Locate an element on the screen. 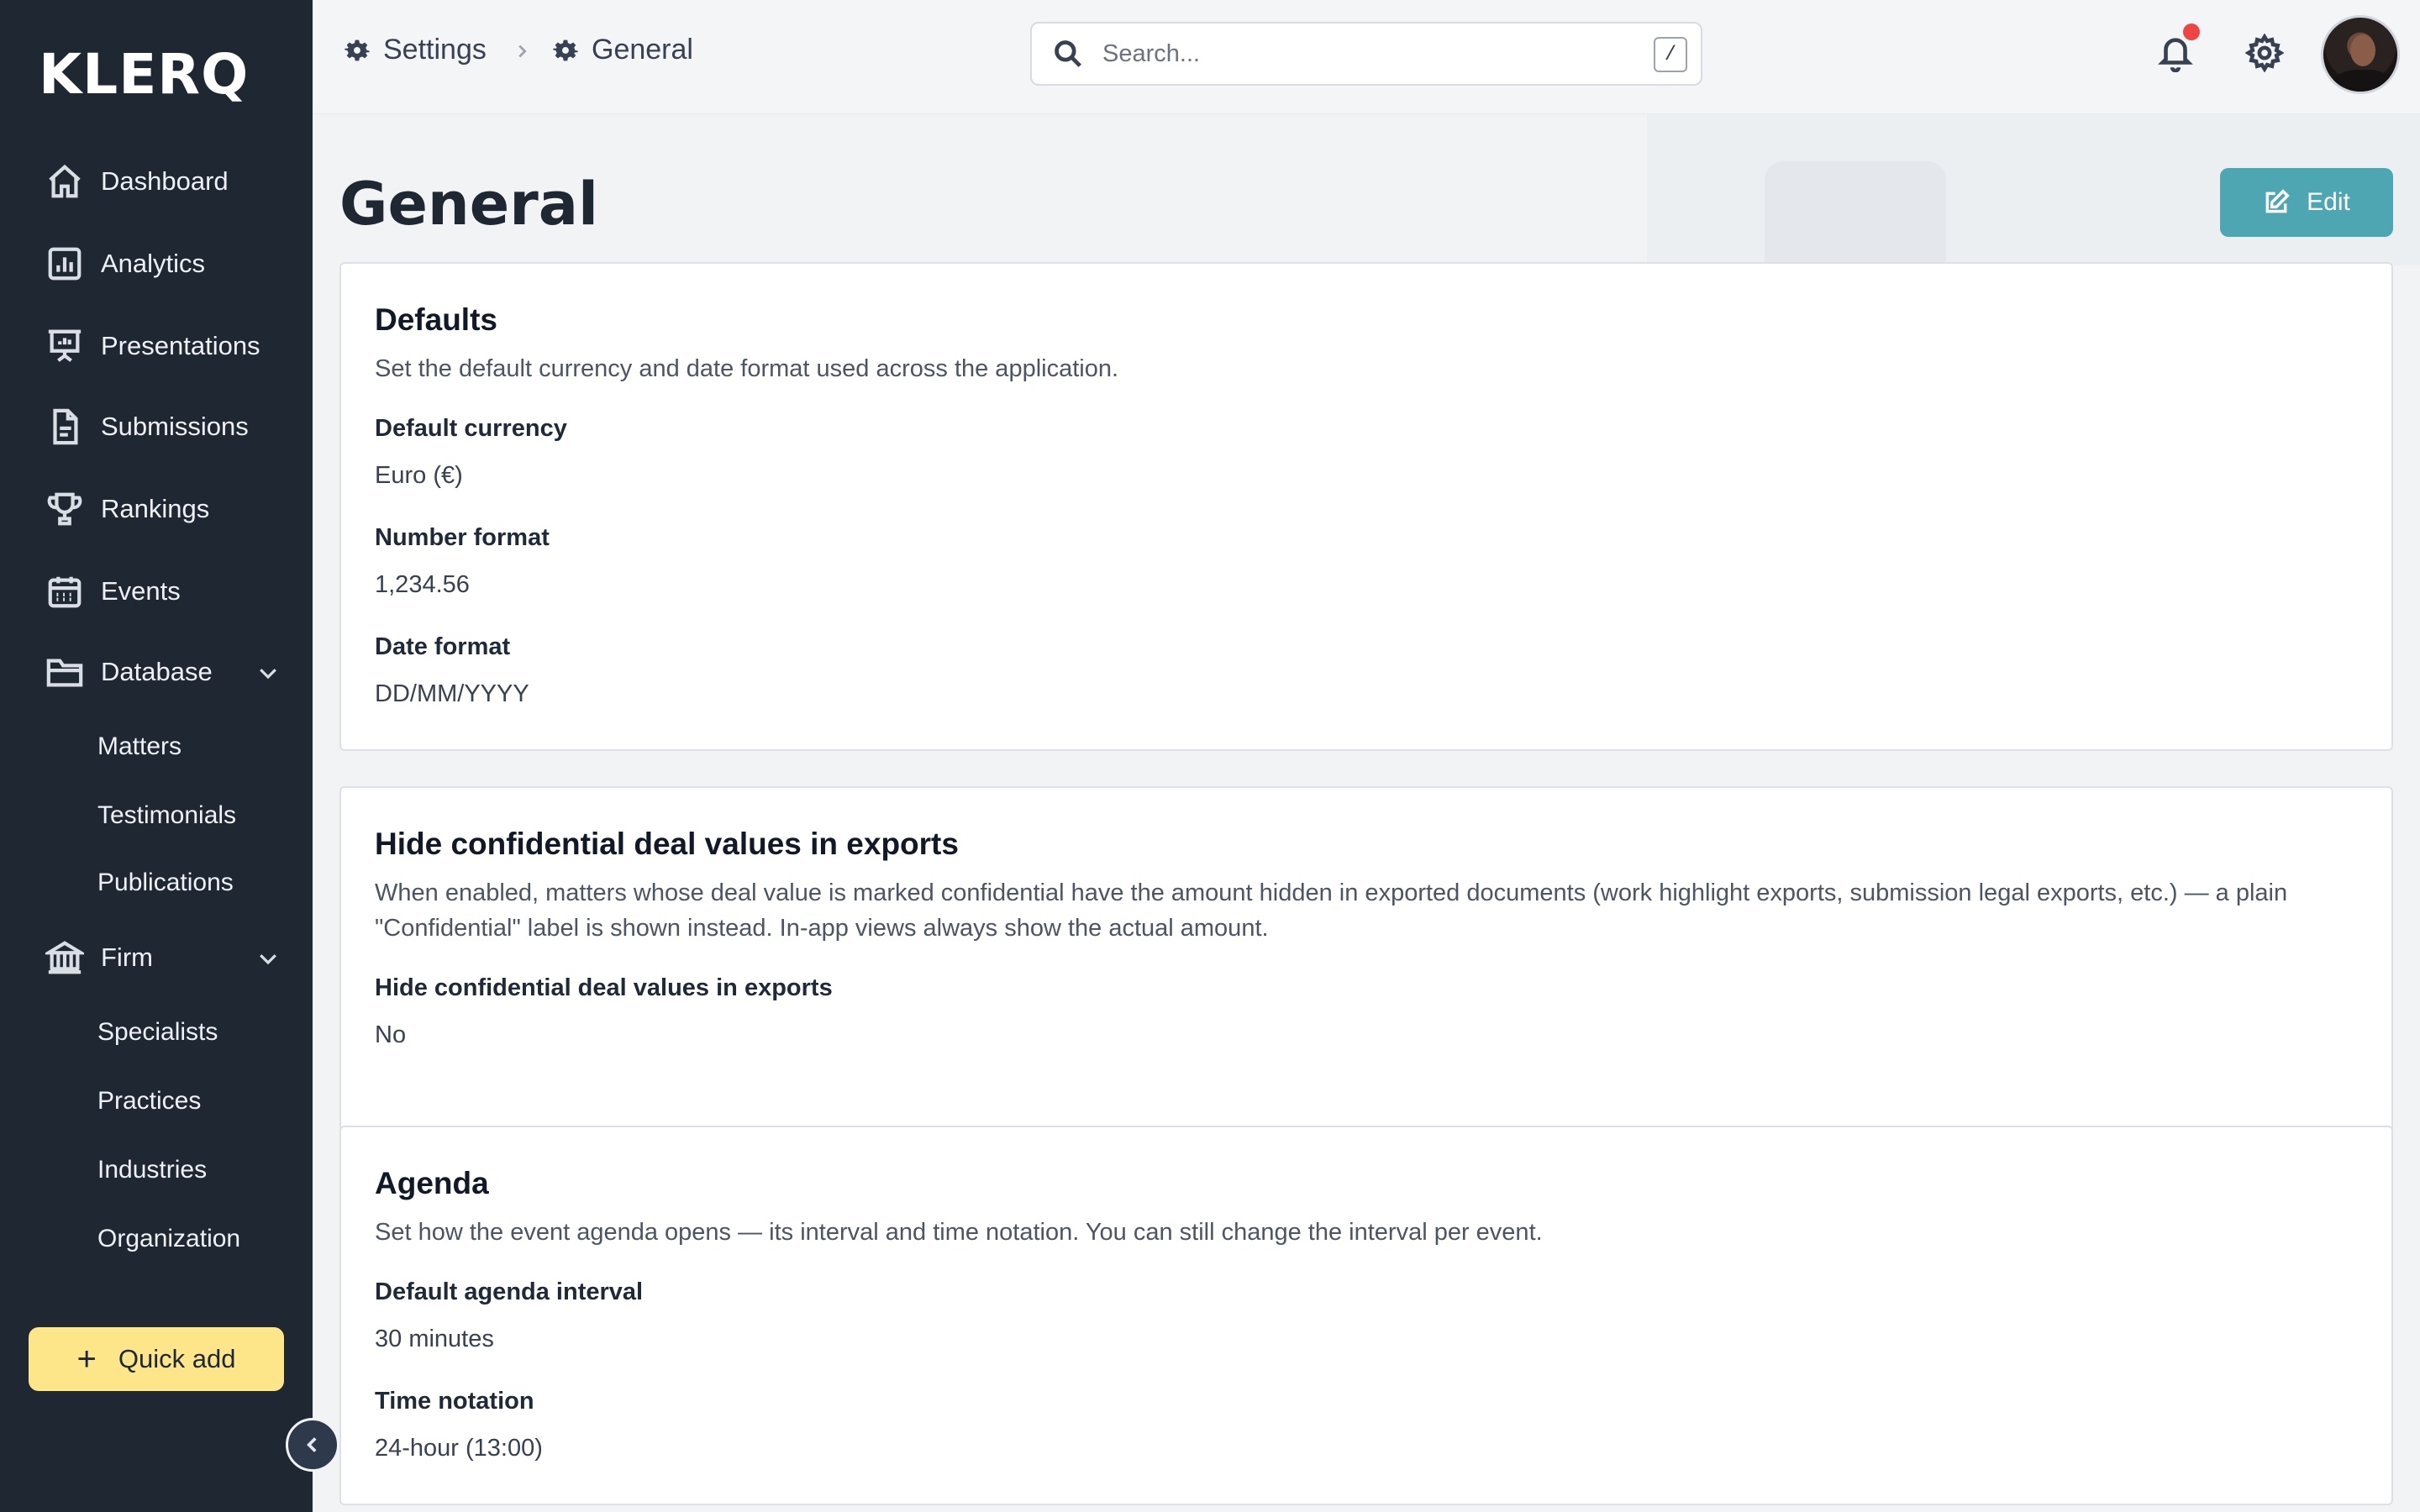  analytics-icon is located at coordinates (65, 263).